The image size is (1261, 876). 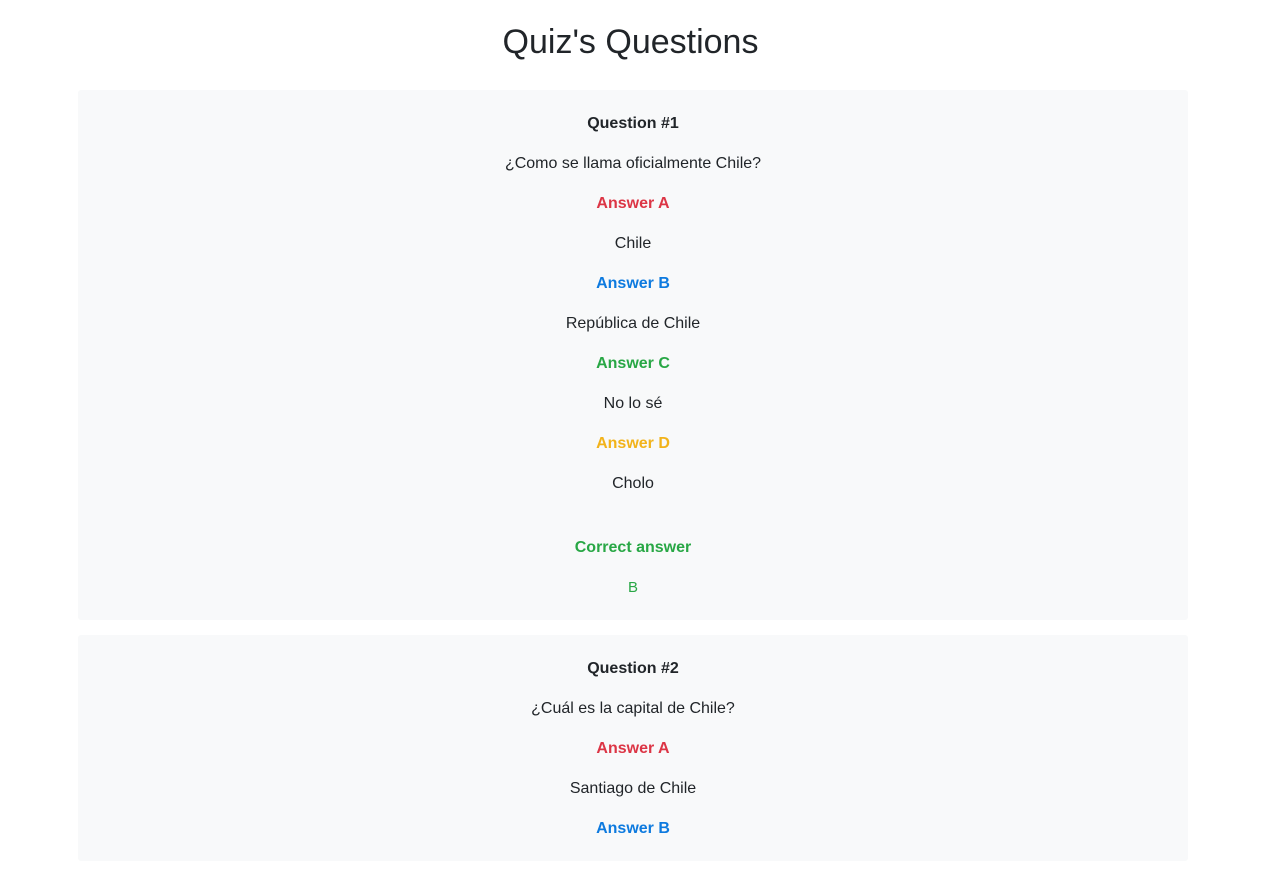 What do you see at coordinates (633, 243) in the screenshot?
I see `answer-a-text: Chile` at bounding box center [633, 243].